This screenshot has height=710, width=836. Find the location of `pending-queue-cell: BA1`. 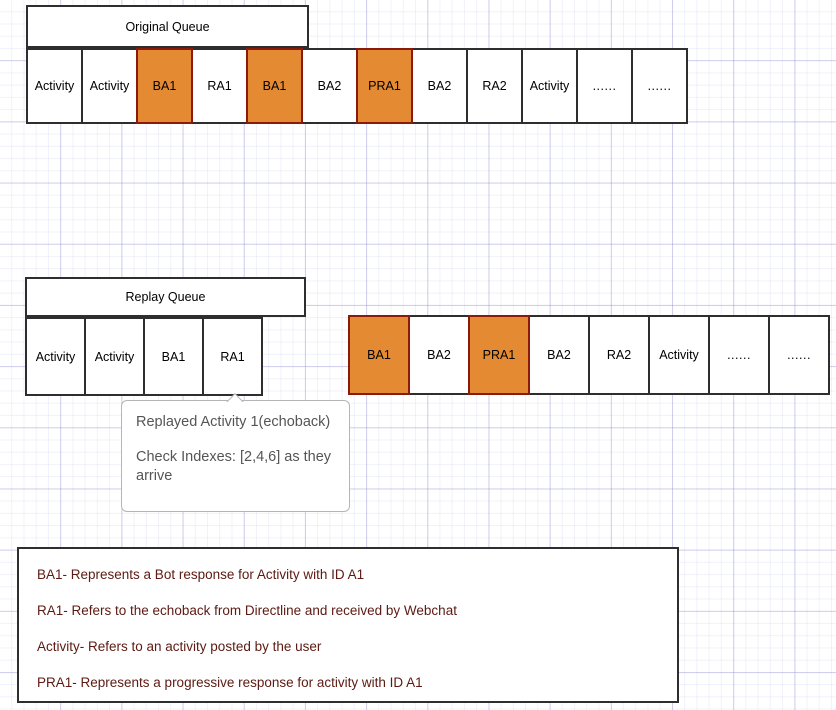

pending-queue-cell: BA1 is located at coordinates (379, 355).